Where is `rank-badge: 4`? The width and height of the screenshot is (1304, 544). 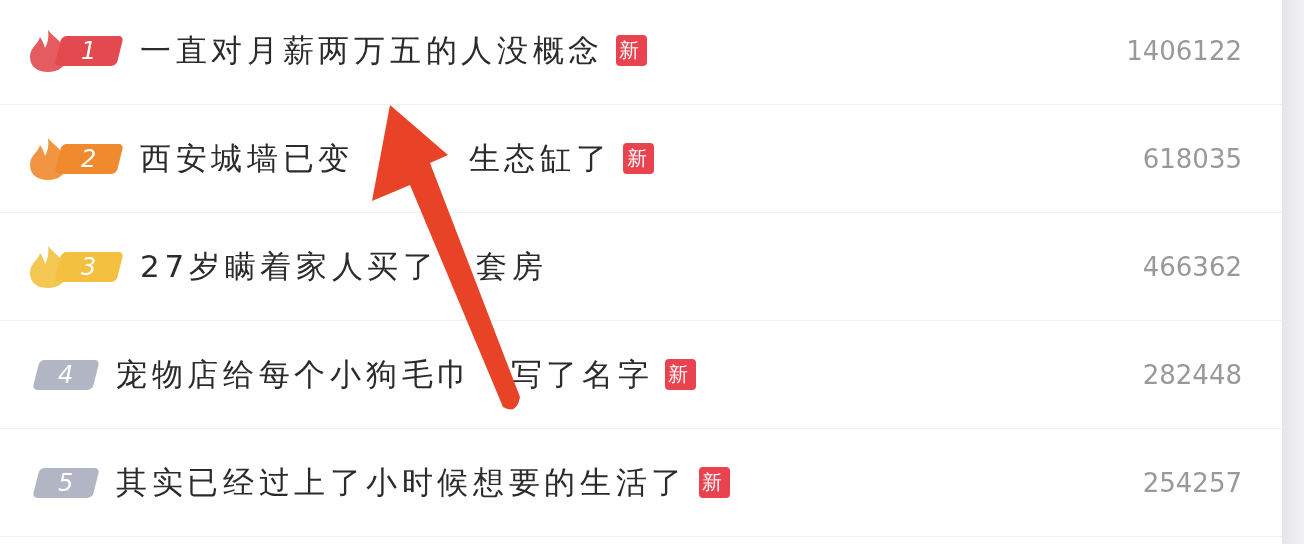 rank-badge: 4 is located at coordinates (66, 374).